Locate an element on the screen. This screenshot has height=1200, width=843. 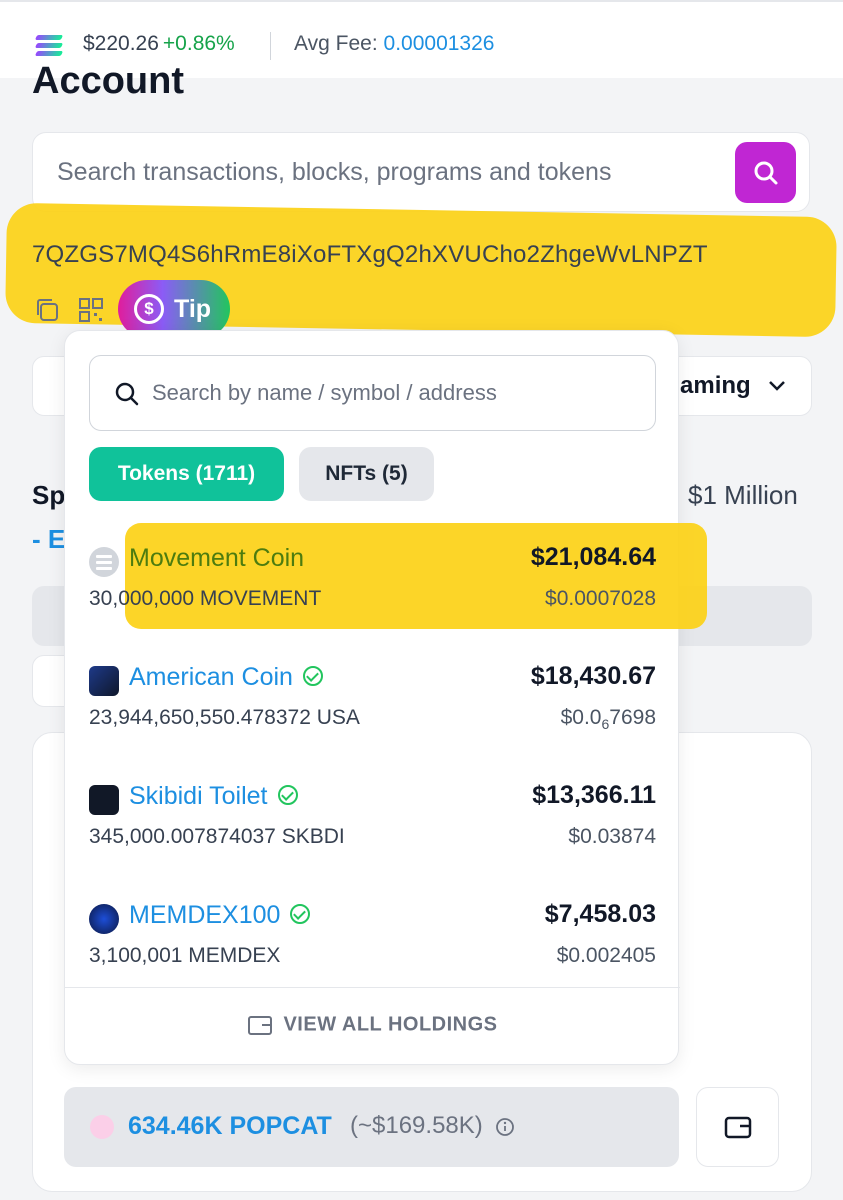
token-value: $13,366.11 is located at coordinates (594, 795).